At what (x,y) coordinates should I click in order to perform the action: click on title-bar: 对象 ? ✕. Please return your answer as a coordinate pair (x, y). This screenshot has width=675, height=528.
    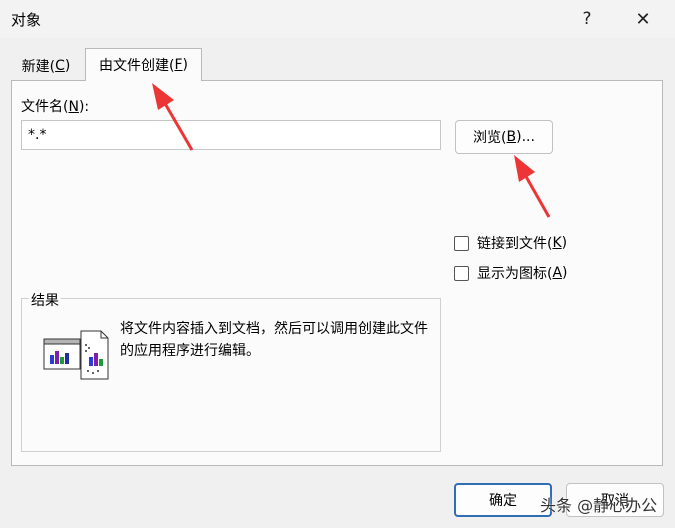
    Looking at the image, I should click on (337, 19).